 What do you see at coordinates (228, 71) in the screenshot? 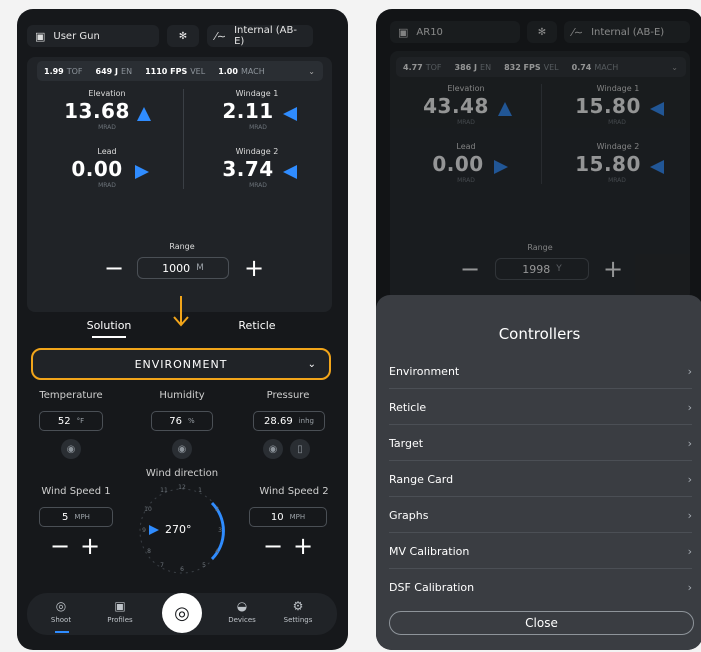
I see `mach-value: 1.00` at bounding box center [228, 71].